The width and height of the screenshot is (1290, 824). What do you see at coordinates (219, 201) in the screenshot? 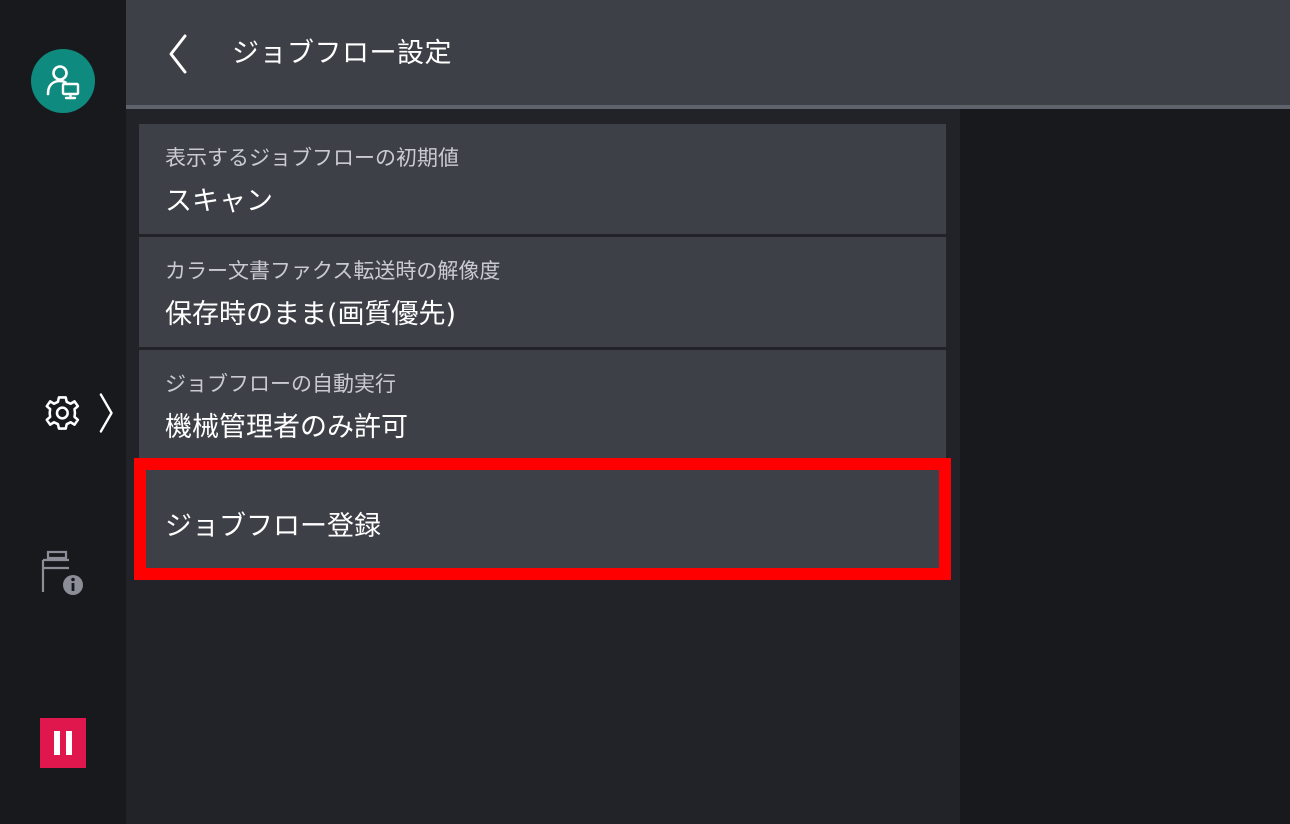
I see `list-item-value: スキャン` at bounding box center [219, 201].